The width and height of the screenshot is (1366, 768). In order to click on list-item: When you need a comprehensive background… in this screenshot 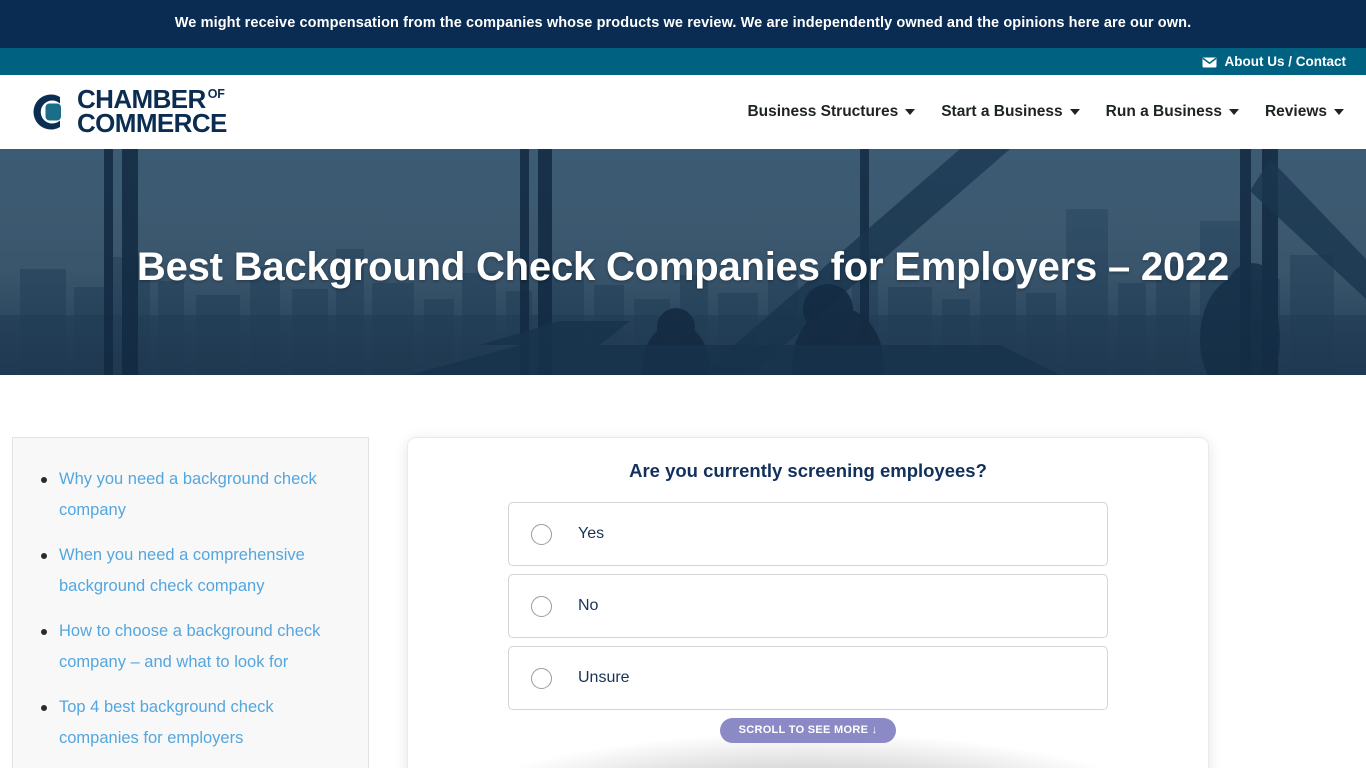, I will do `click(189, 571)`.